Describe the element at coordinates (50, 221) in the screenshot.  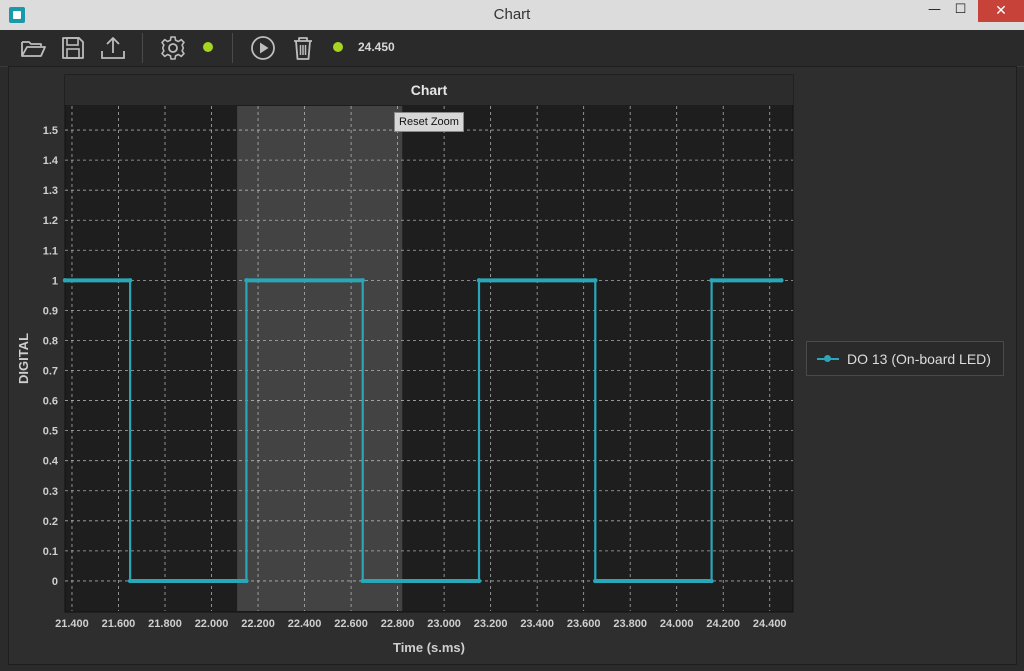
I see `y-tick-label: 1.2` at that location.